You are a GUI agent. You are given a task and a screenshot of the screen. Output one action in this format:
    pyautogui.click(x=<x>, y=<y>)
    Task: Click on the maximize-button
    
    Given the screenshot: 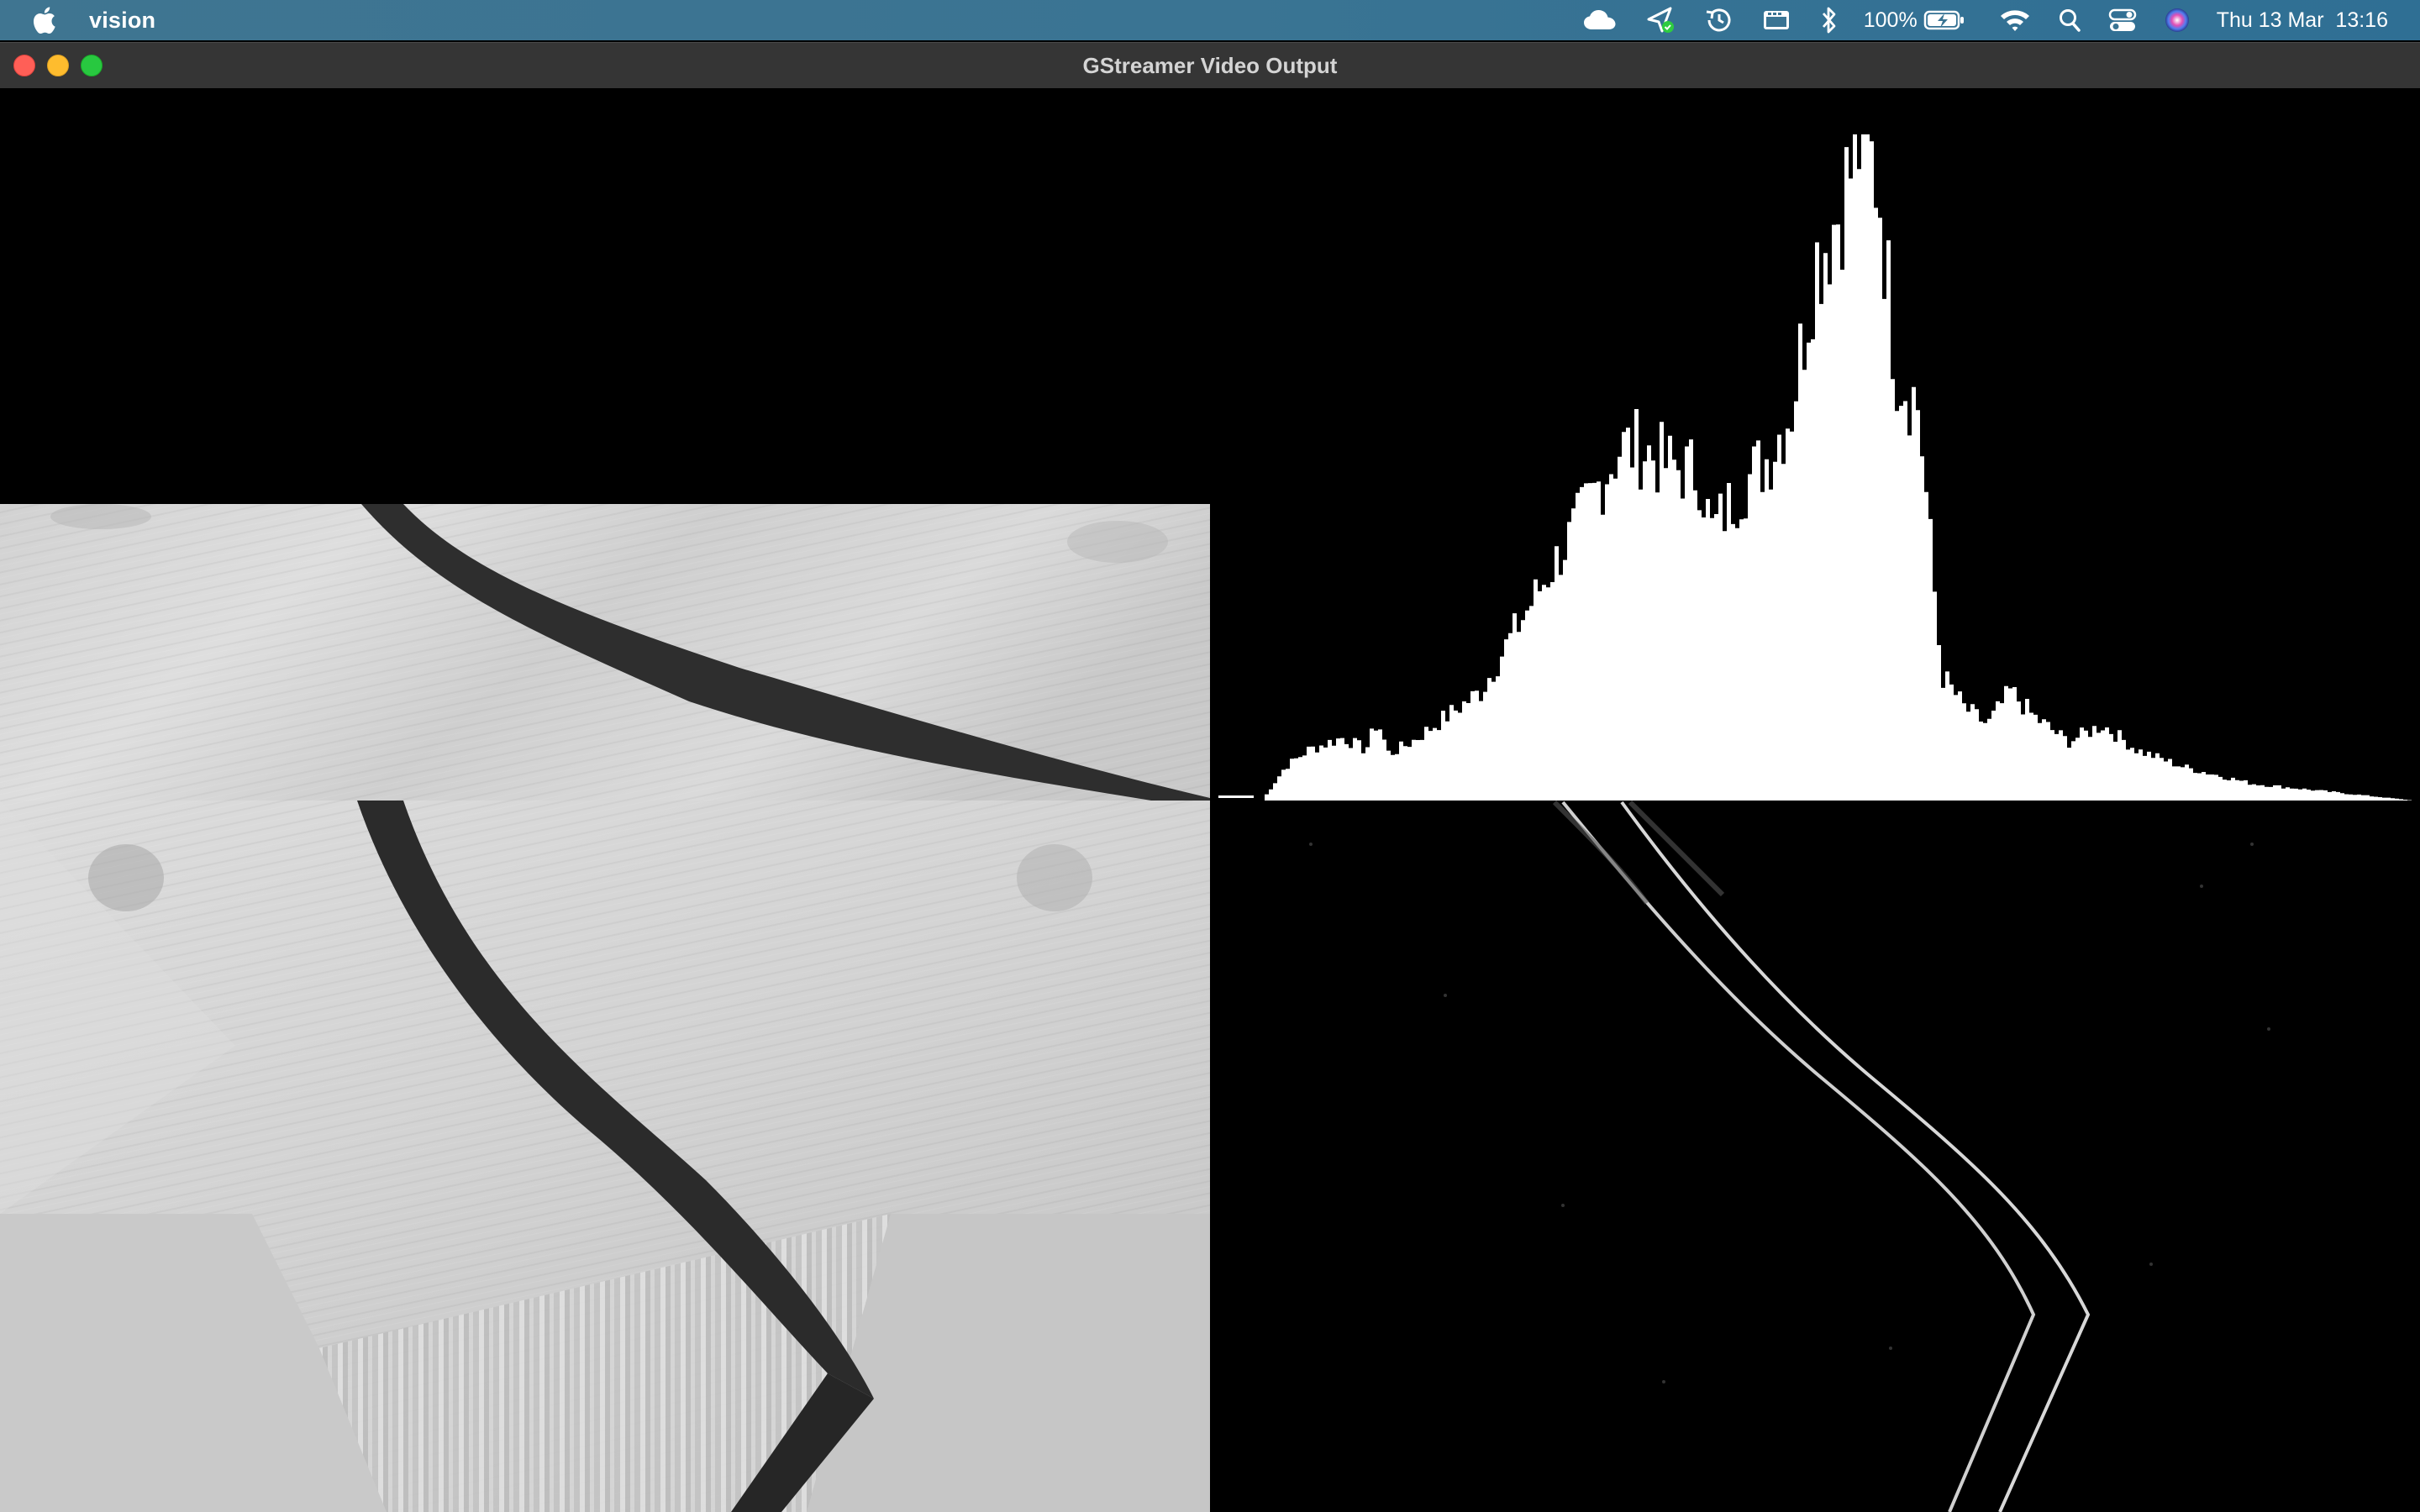 What is the action you would take?
    pyautogui.click(x=92, y=65)
    